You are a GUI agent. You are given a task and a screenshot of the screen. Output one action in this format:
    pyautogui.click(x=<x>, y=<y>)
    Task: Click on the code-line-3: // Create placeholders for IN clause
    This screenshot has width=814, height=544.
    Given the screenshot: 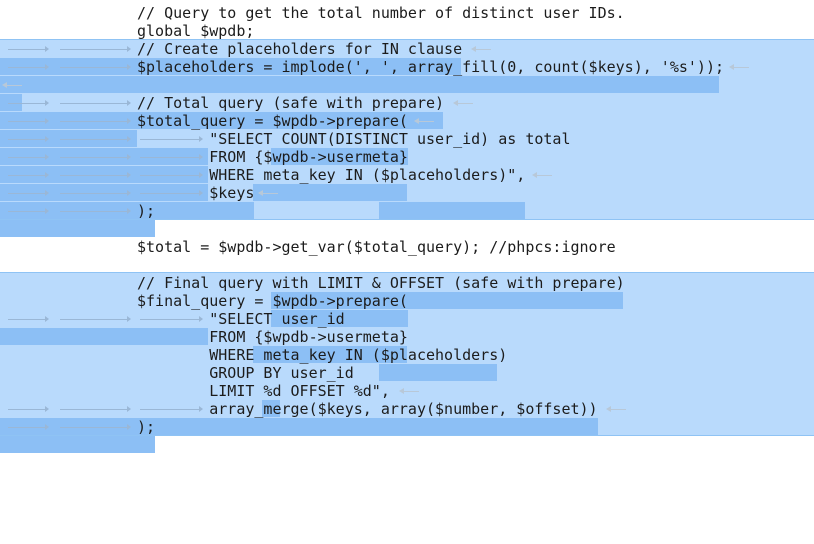 What is the action you would take?
    pyautogui.click(x=407, y=57)
    